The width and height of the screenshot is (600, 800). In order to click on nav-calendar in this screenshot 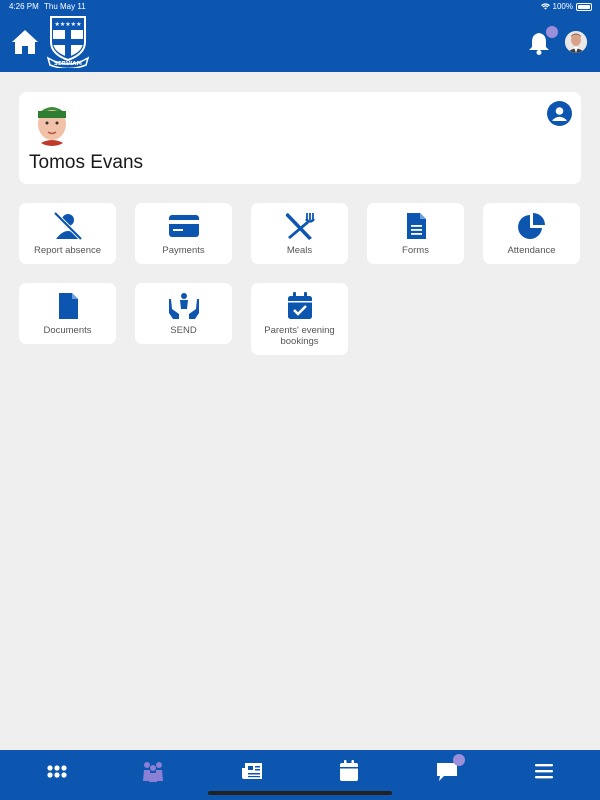, I will do `click(349, 771)`.